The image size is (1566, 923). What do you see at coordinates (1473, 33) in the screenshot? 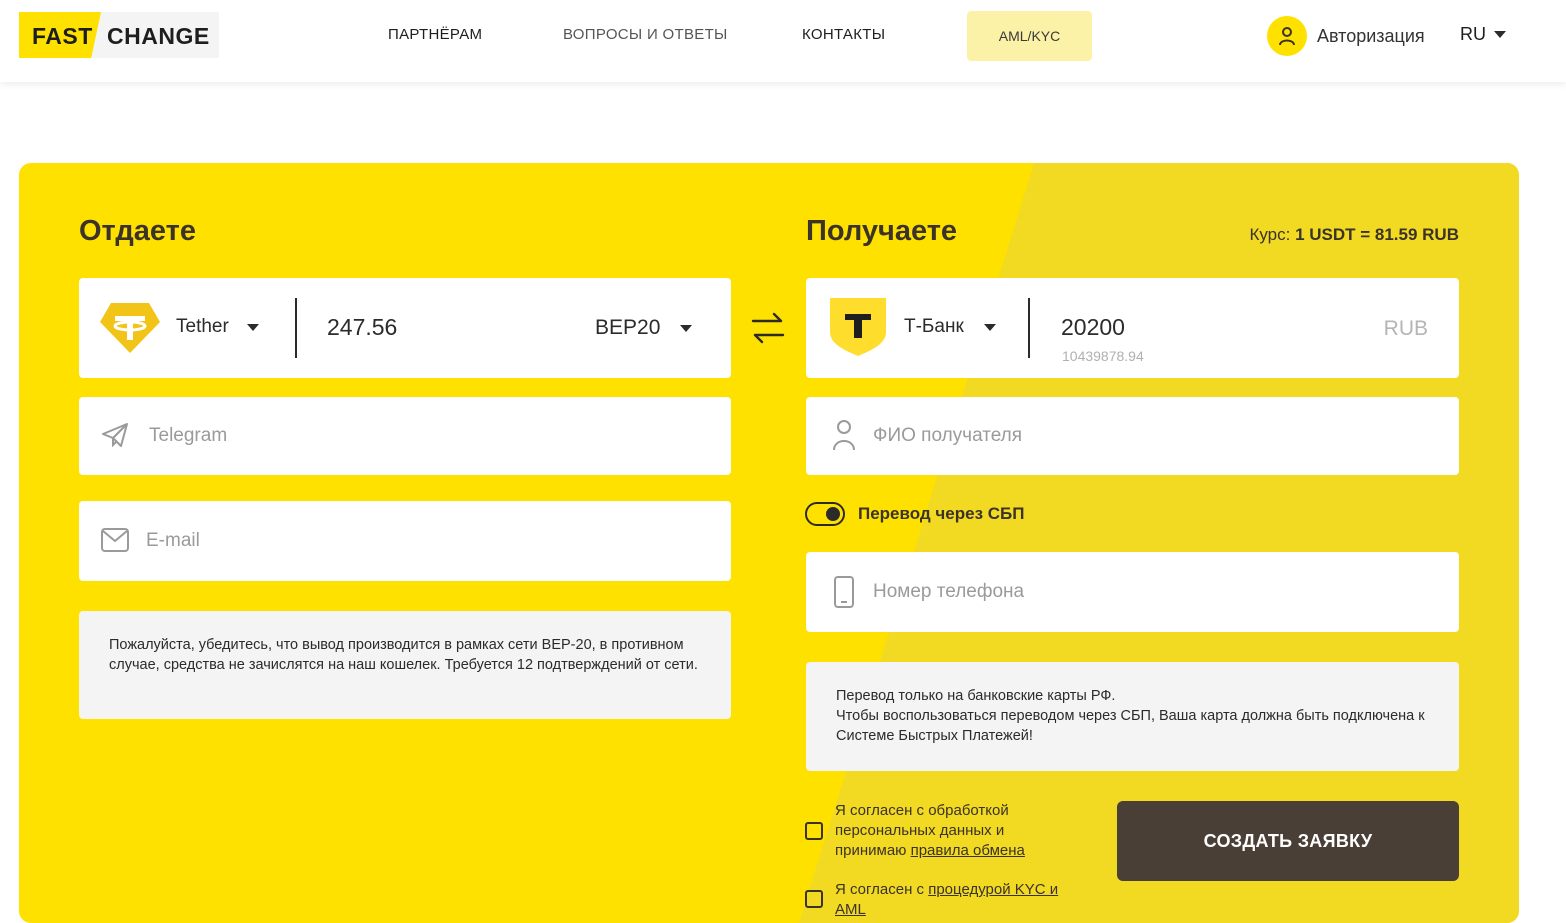
I see `language-value: RU` at bounding box center [1473, 33].